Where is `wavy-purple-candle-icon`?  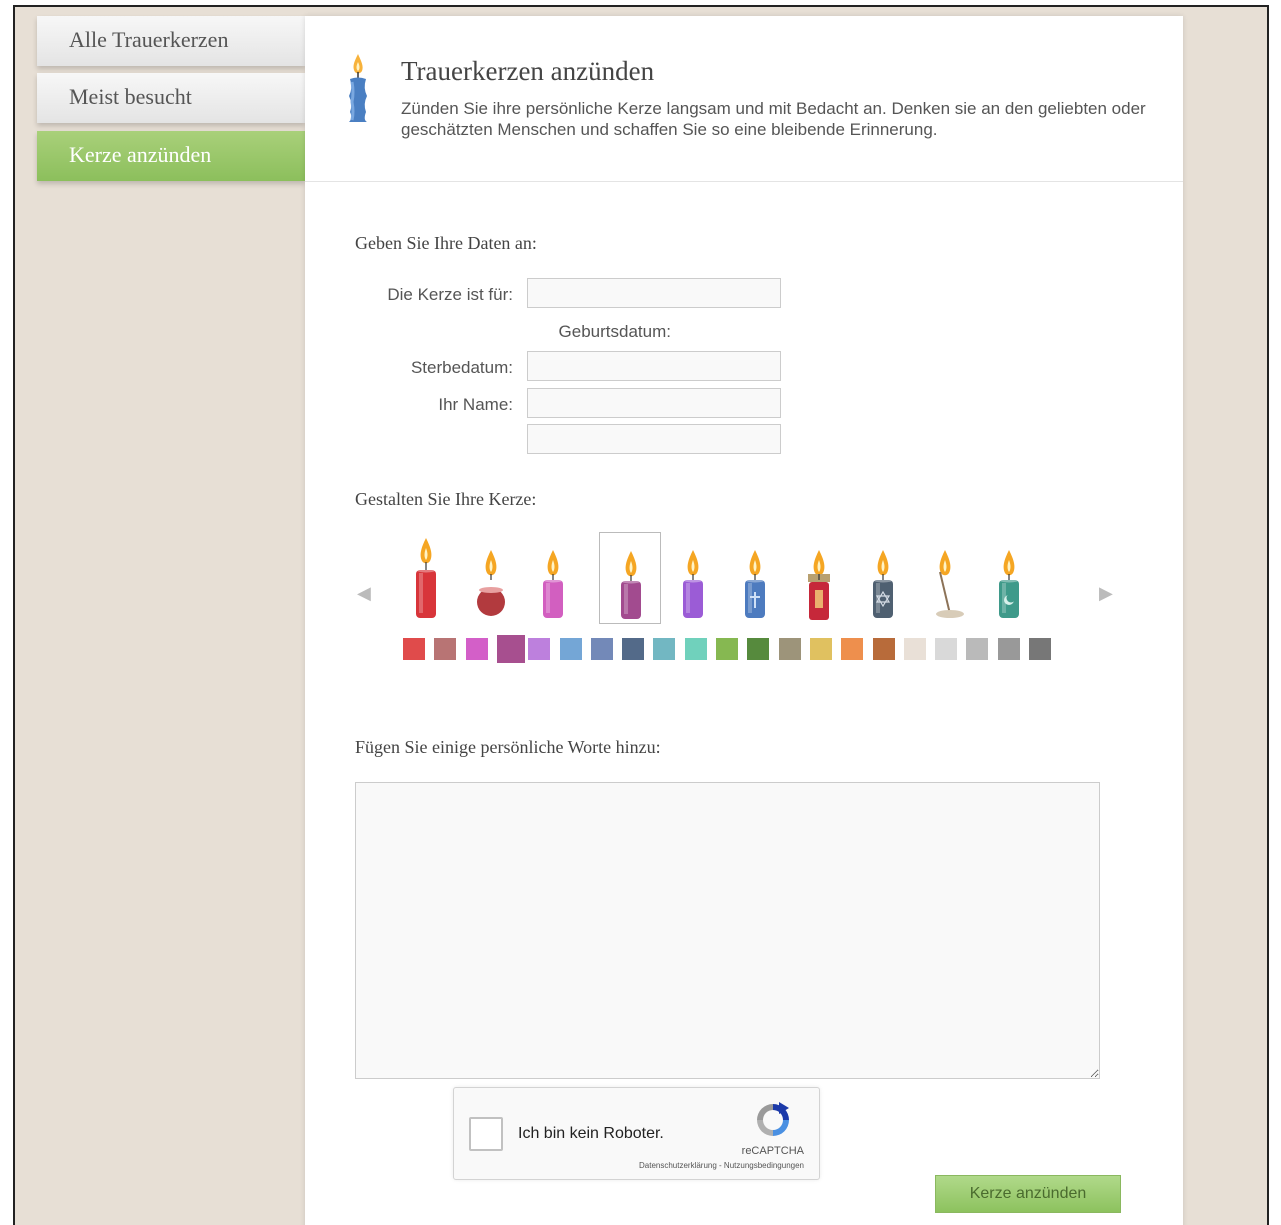
wavy-purple-candle-icon is located at coordinates (631, 585).